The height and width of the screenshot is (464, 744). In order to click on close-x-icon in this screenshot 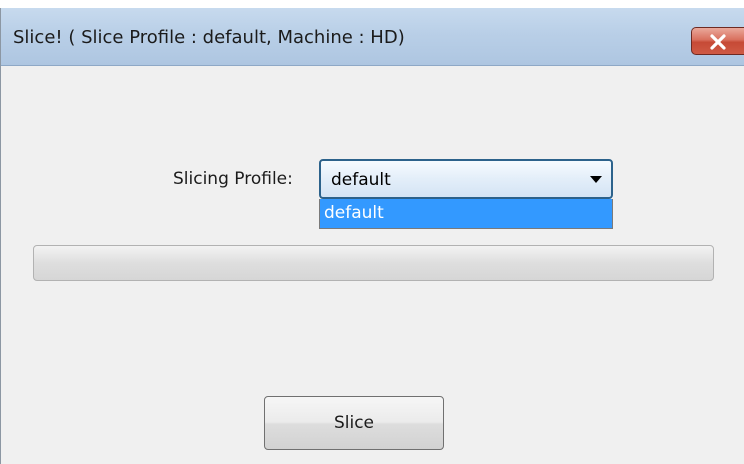, I will do `click(718, 42)`.